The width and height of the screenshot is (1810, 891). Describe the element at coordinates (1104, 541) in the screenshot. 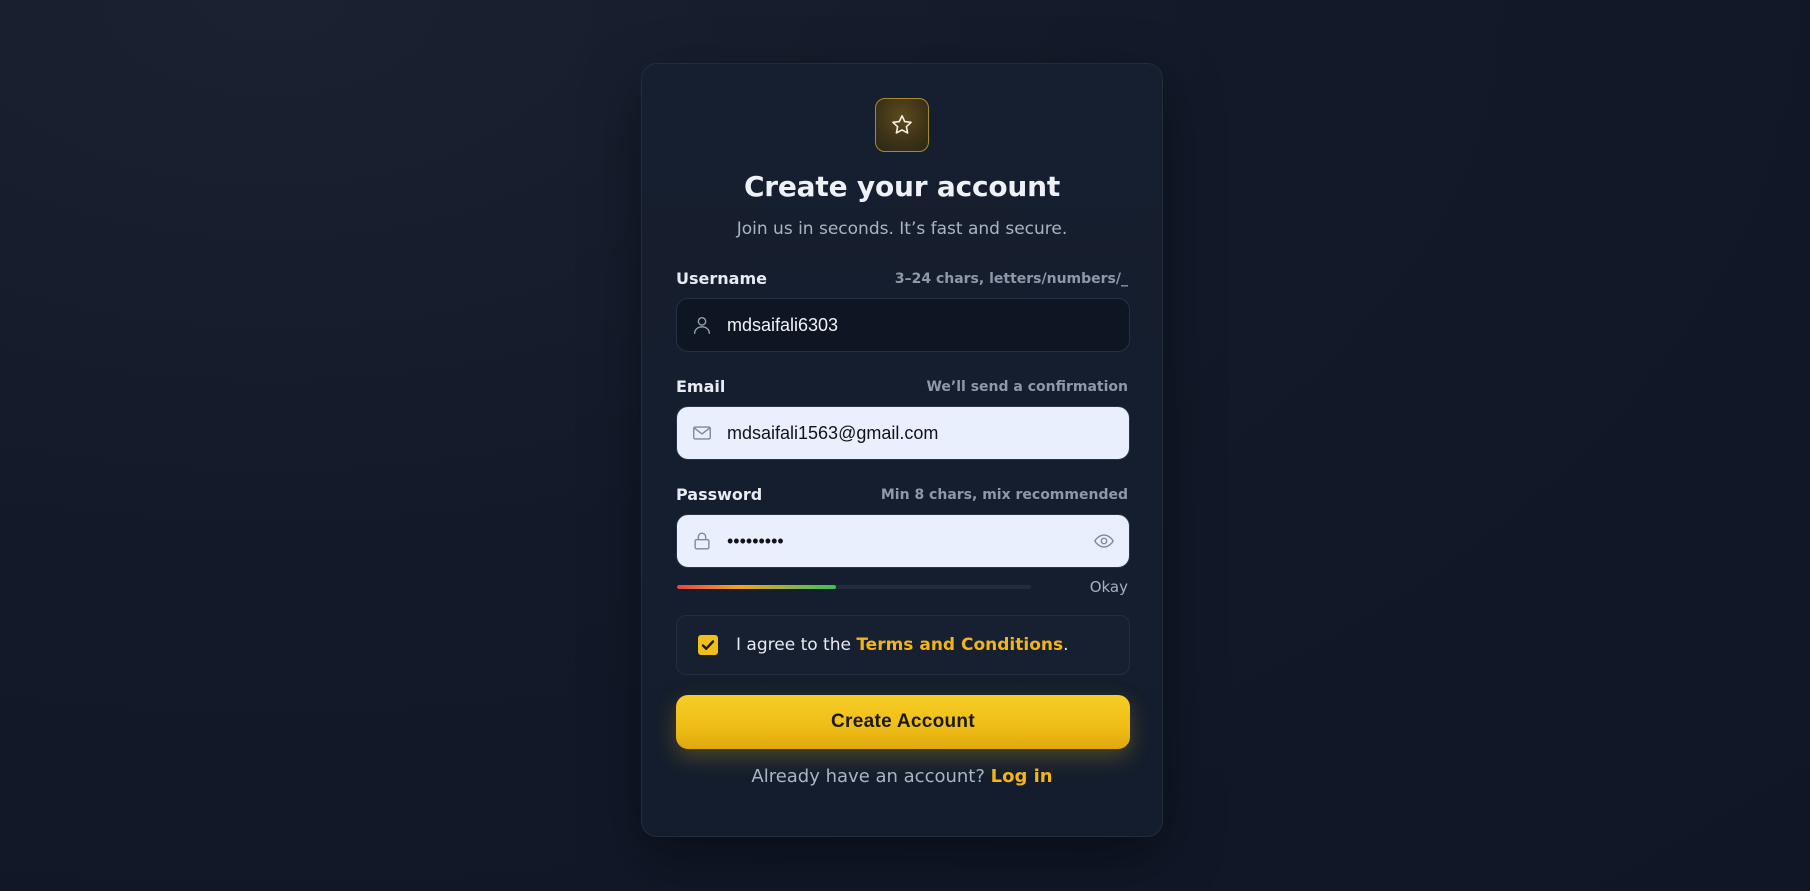

I see `eye-icon` at that location.